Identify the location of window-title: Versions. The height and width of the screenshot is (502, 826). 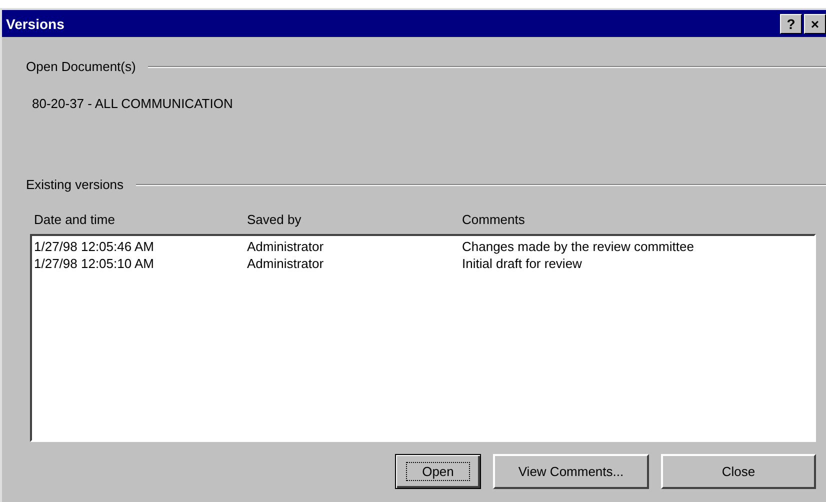
(35, 24).